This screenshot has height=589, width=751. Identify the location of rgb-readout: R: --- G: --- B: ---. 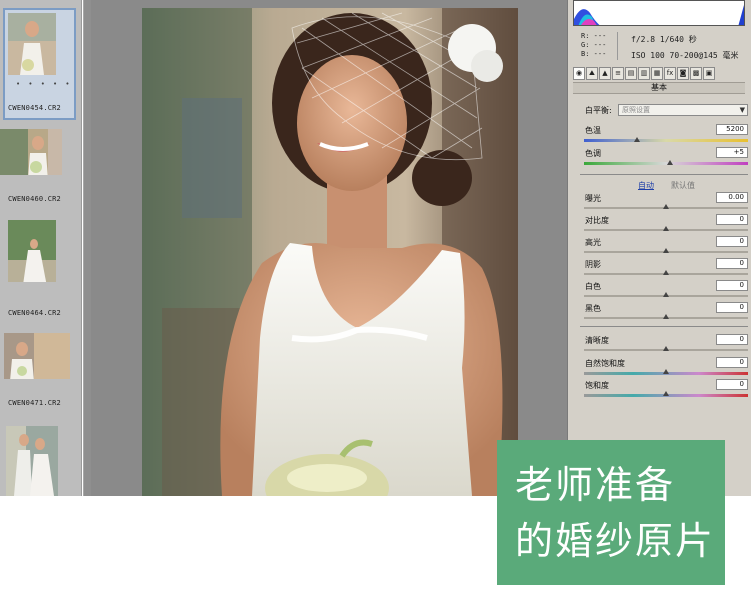
(593, 45).